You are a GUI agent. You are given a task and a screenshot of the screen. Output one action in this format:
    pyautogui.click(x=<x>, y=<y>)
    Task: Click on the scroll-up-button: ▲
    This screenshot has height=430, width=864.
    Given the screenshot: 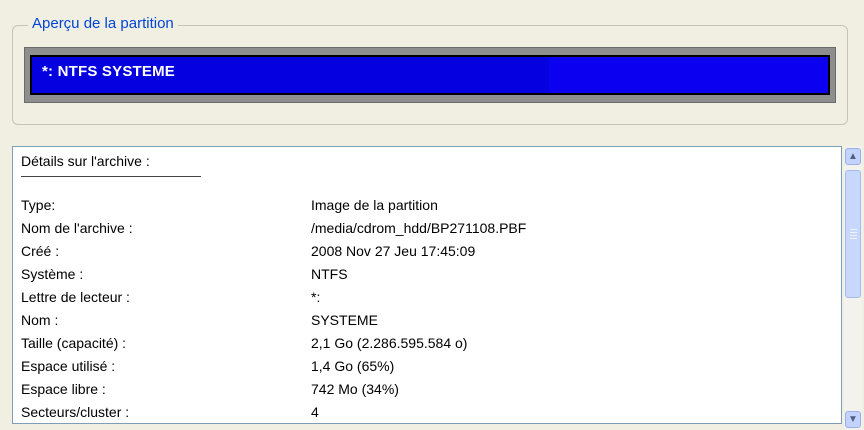 What is the action you would take?
    pyautogui.click(x=853, y=156)
    